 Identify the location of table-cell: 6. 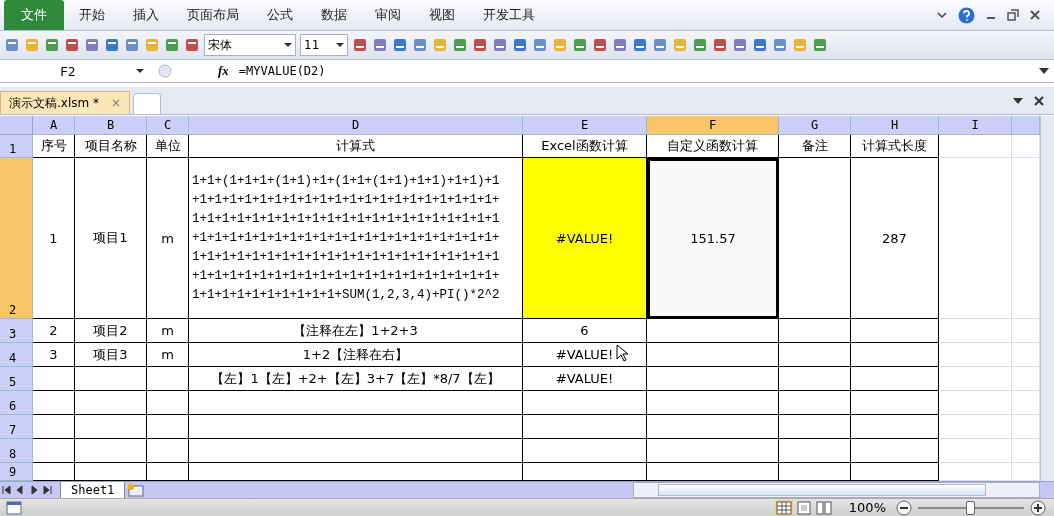
(585, 331).